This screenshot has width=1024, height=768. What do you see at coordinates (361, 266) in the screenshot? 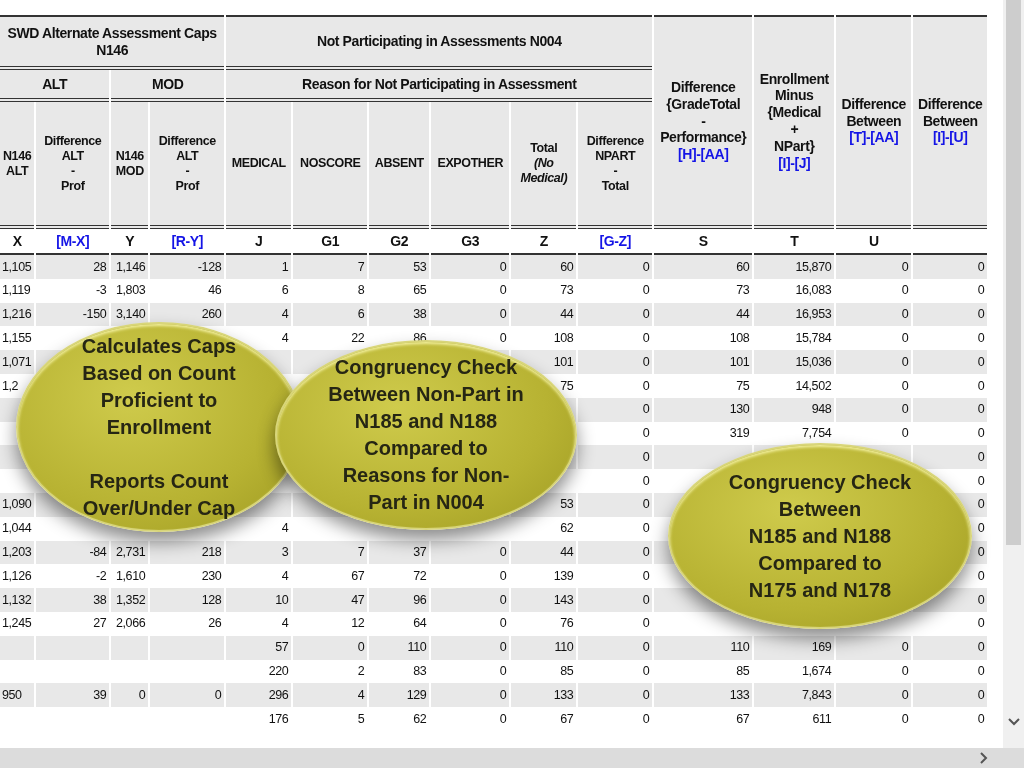
I see `table-cell: 7` at bounding box center [361, 266].